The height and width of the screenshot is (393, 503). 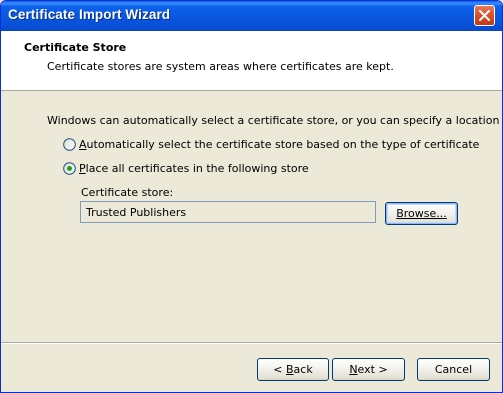 I want to click on certificate-store-field: Trusted Publishers, so click(x=228, y=212).